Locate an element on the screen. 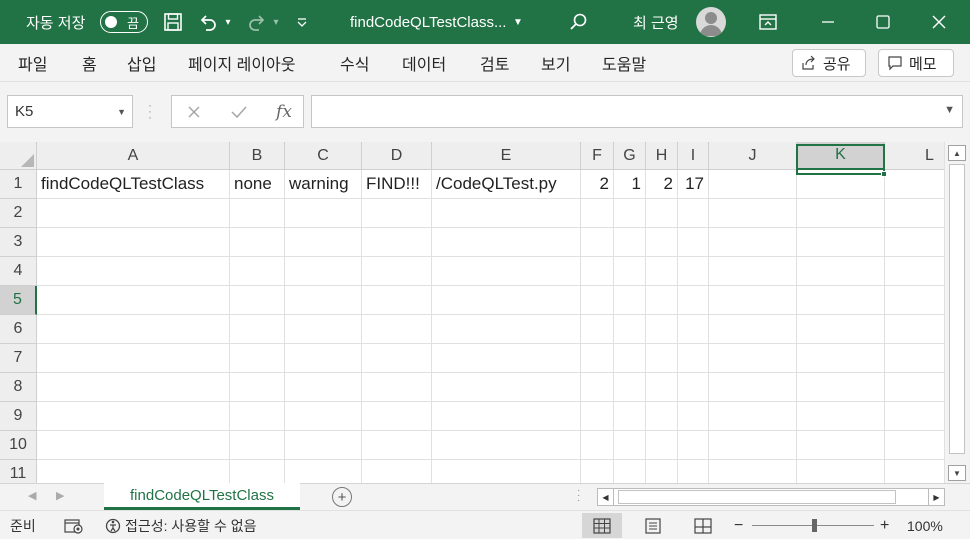  cell-b4 is located at coordinates (257, 271).